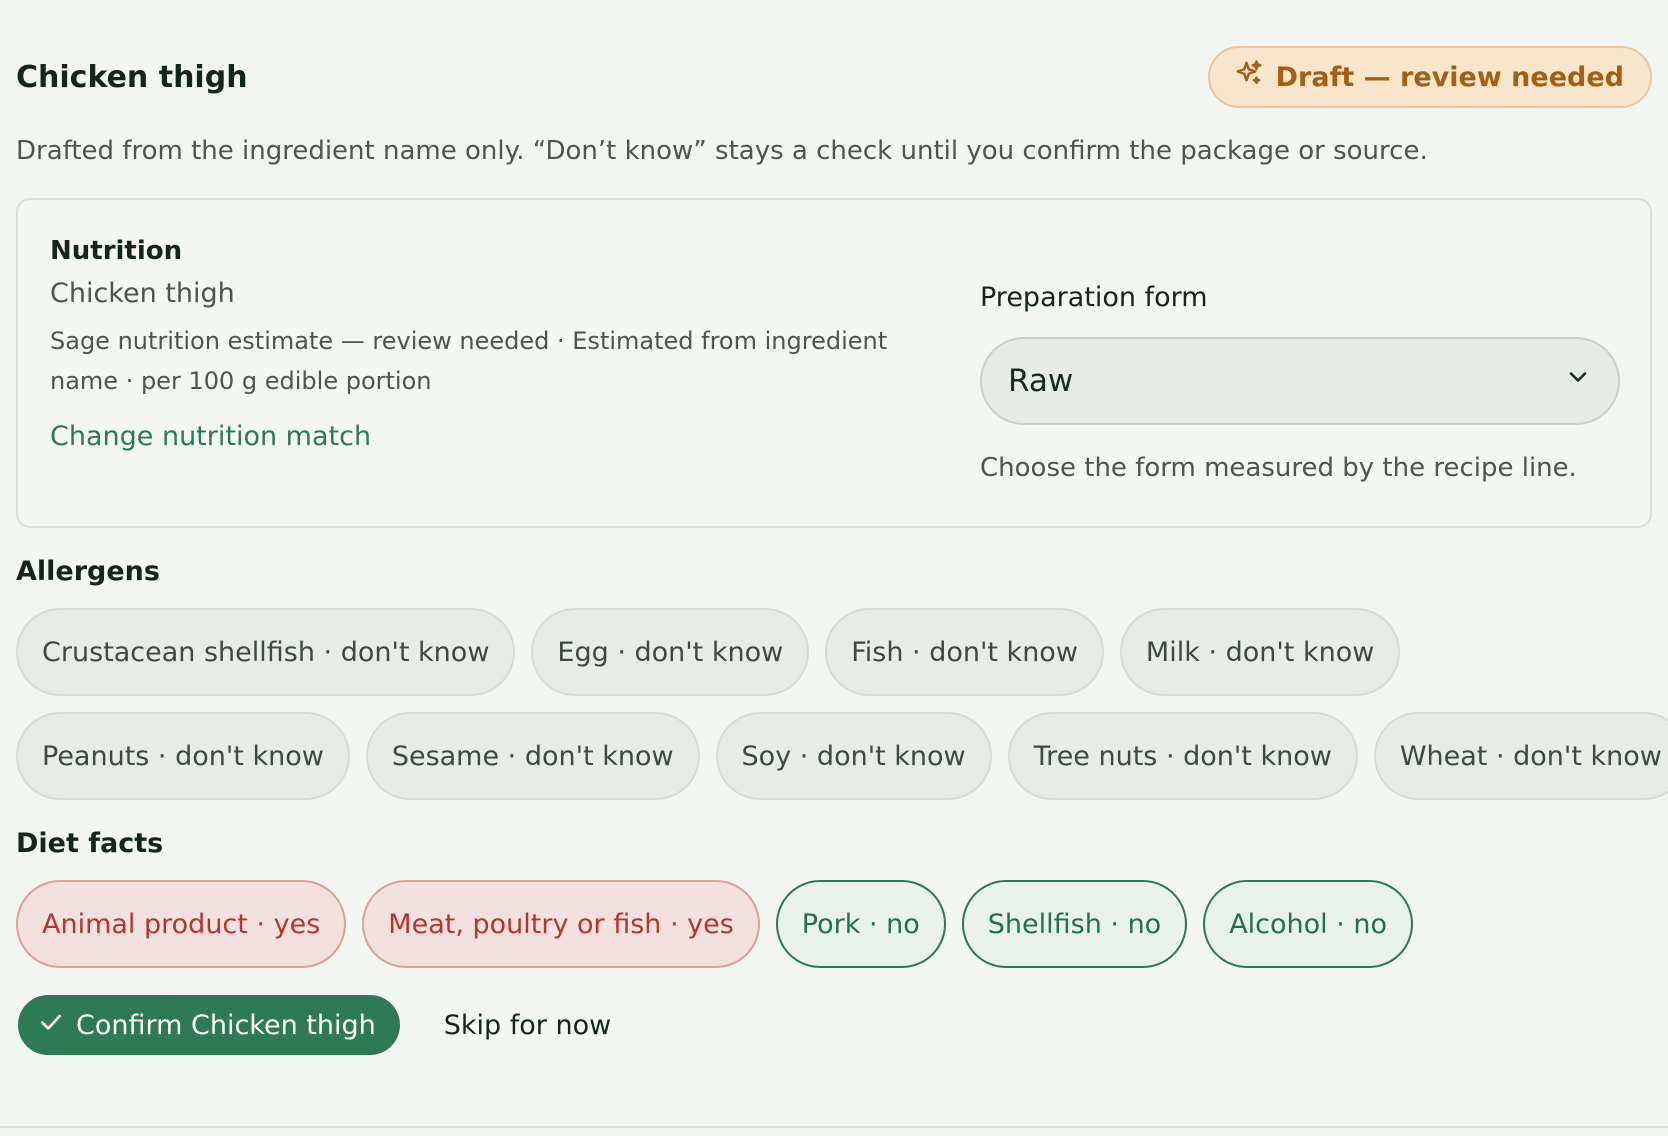 The image size is (1668, 1136). Describe the element at coordinates (88, 571) in the screenshot. I see `allergens-heading: Allergens` at that location.